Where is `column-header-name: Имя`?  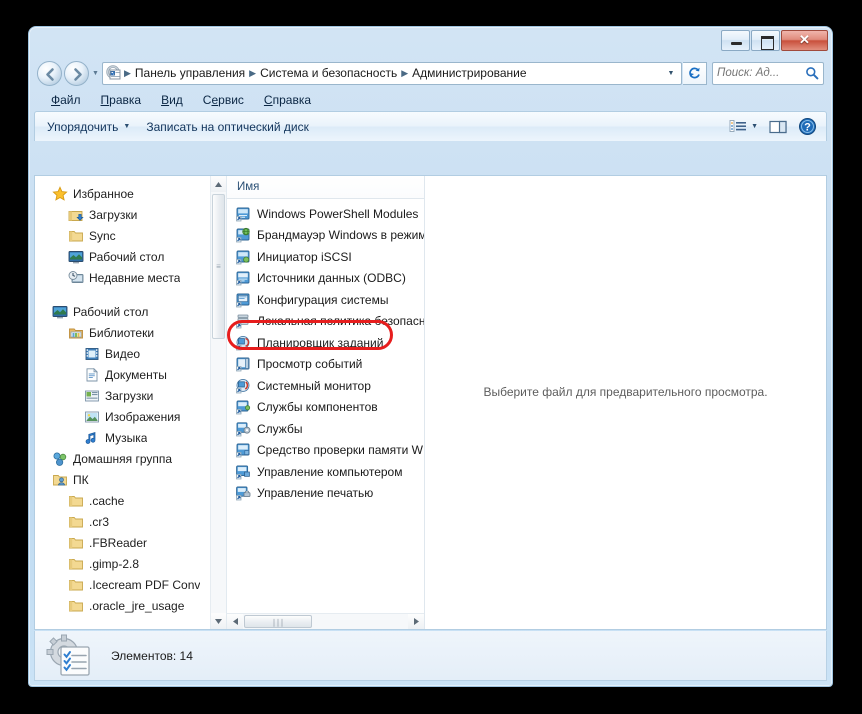
column-header-name: Имя is located at coordinates (325, 187).